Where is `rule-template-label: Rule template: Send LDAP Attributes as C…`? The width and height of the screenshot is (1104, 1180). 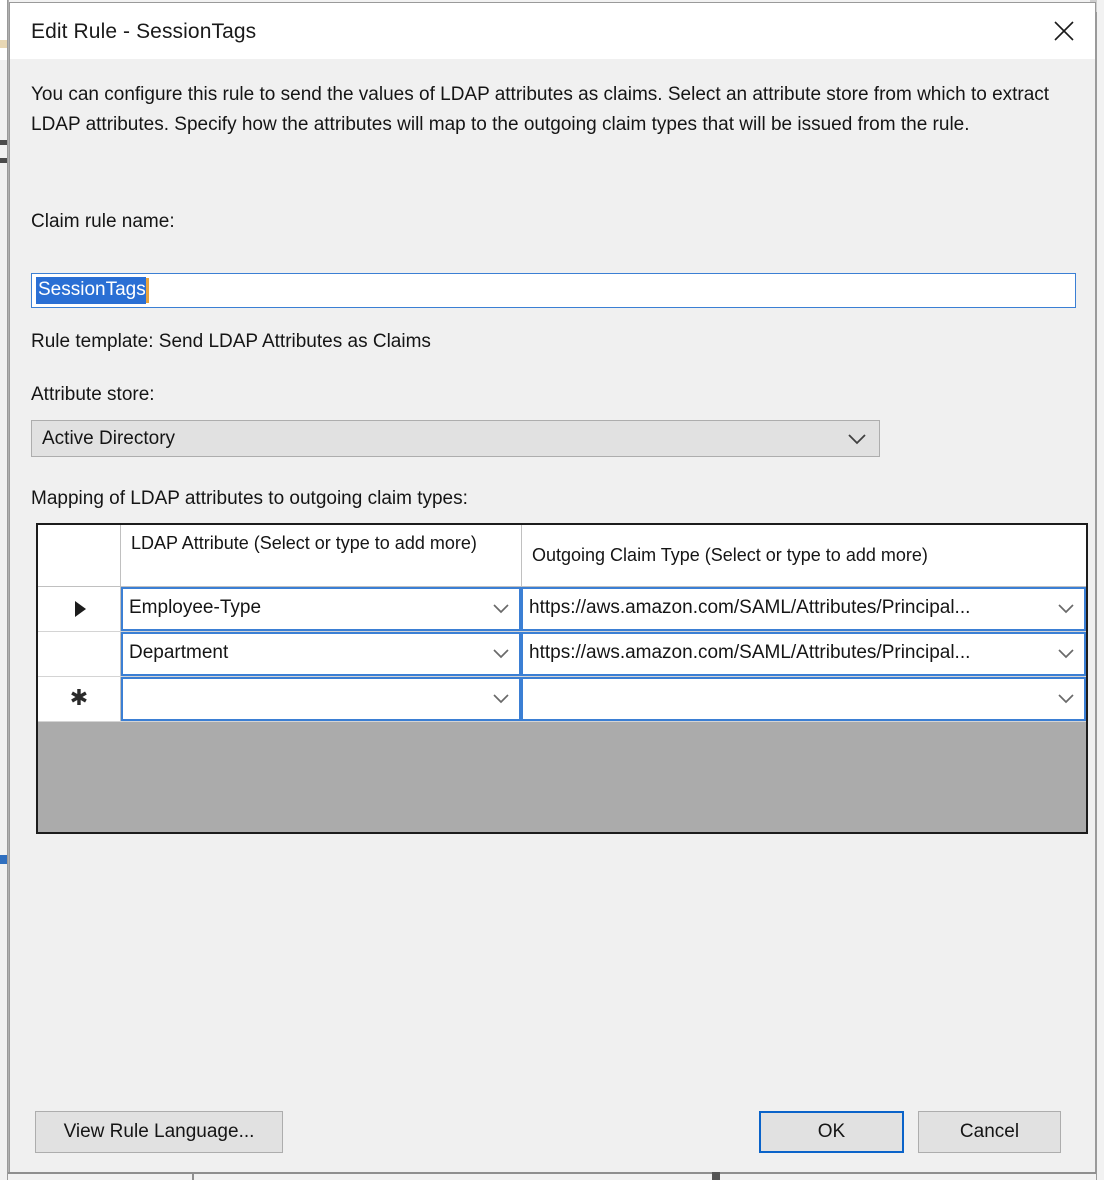
rule-template-label: Rule template: Send LDAP Attributes as C… is located at coordinates (231, 341).